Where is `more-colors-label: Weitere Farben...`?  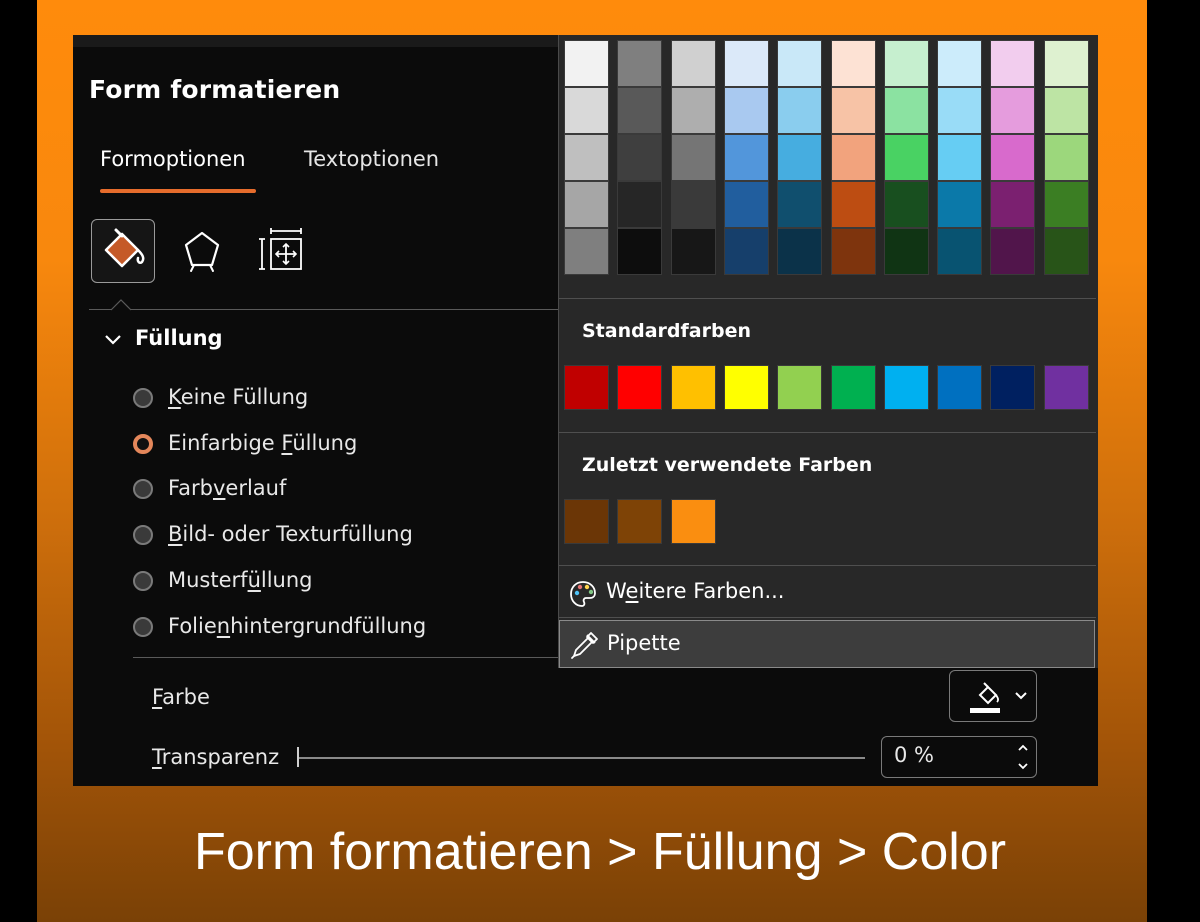 more-colors-label: Weitere Farben... is located at coordinates (695, 591).